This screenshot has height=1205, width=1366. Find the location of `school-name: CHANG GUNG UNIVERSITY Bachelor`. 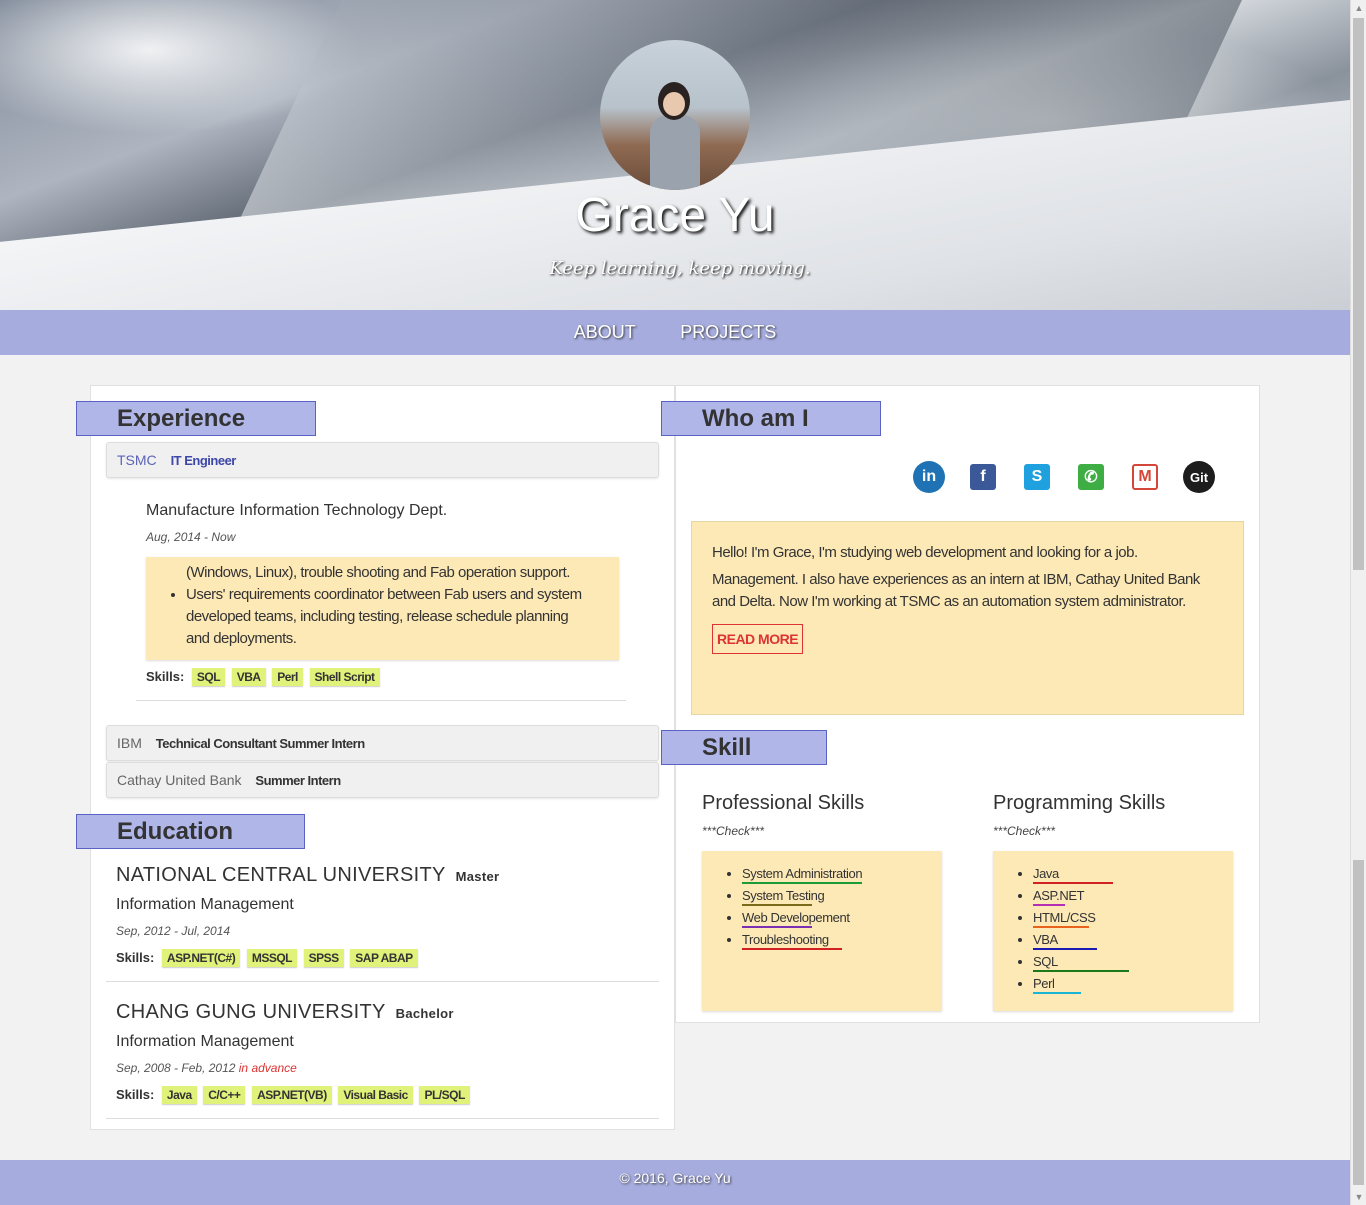

school-name: CHANG GUNG UNIVERSITY Bachelor is located at coordinates (285, 1012).